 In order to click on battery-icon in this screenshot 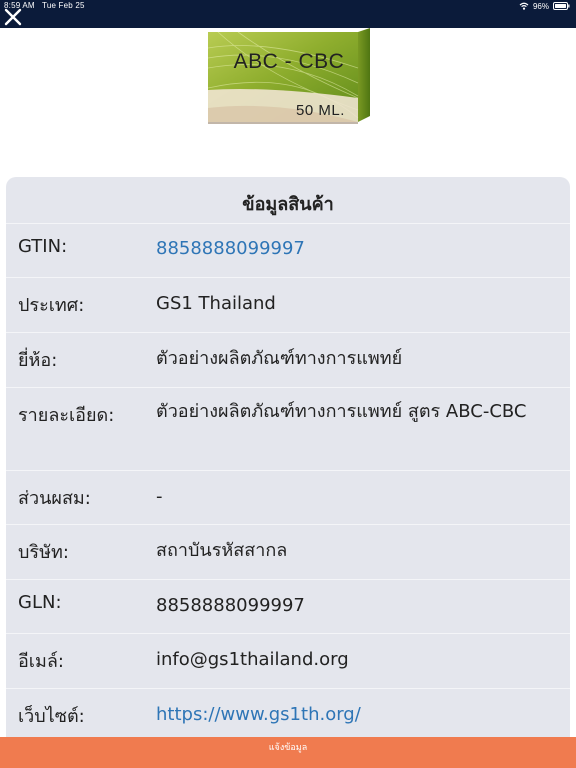, I will do `click(561, 6)`.